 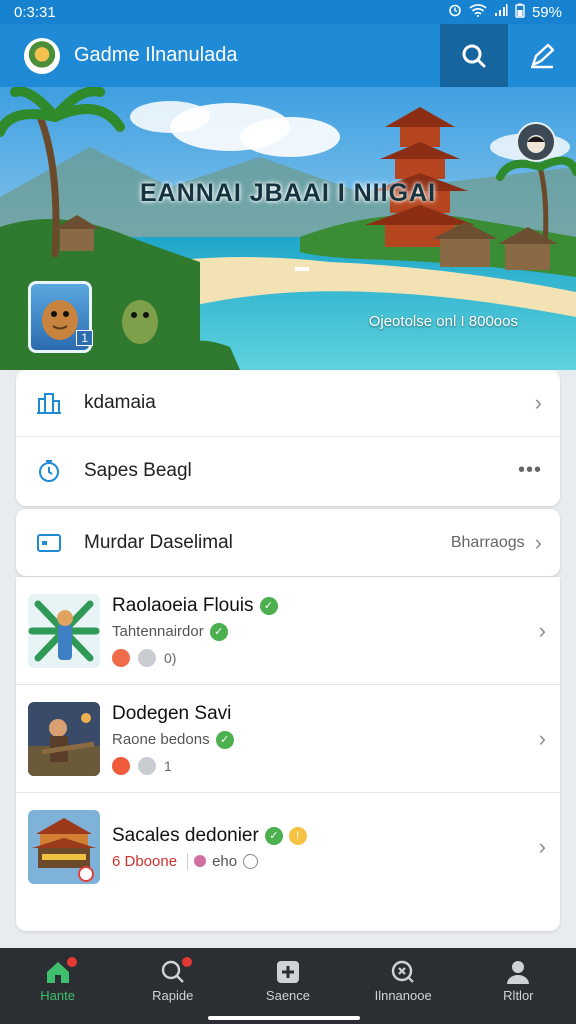 What do you see at coordinates (284, 1018) in the screenshot?
I see `home-indicator` at bounding box center [284, 1018].